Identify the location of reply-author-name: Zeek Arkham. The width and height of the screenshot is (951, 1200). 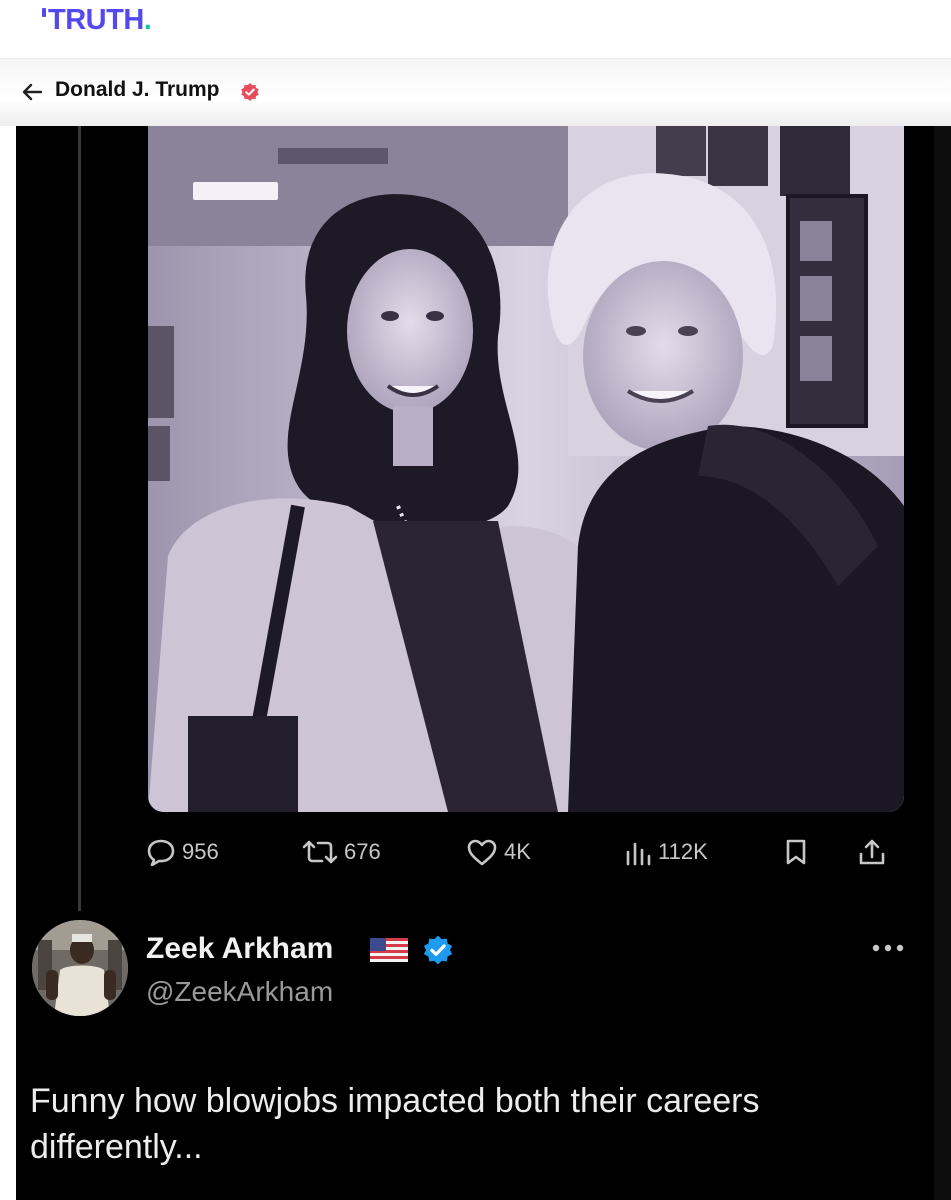
(239, 949).